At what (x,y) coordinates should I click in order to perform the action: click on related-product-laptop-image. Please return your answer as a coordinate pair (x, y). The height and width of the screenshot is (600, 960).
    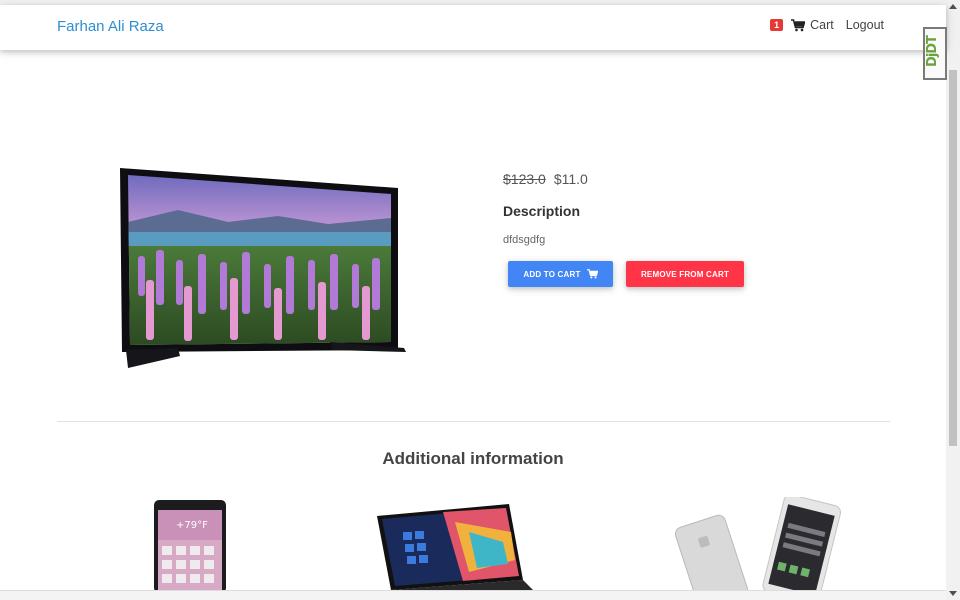
    Looking at the image, I should click on (455, 549).